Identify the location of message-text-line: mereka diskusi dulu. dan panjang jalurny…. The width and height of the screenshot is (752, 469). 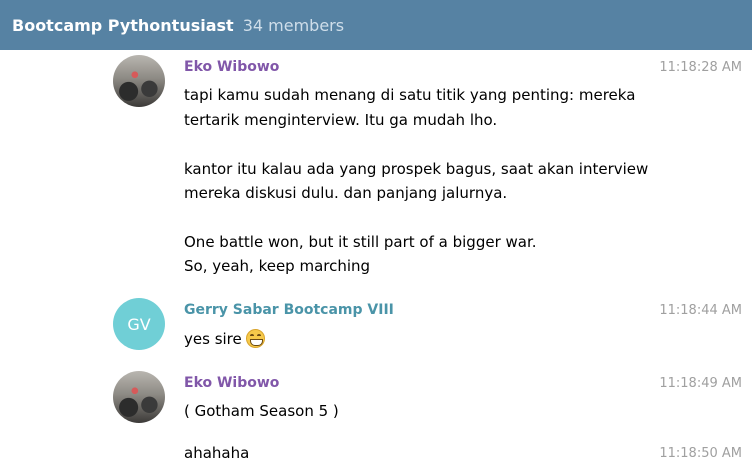
(346, 193).